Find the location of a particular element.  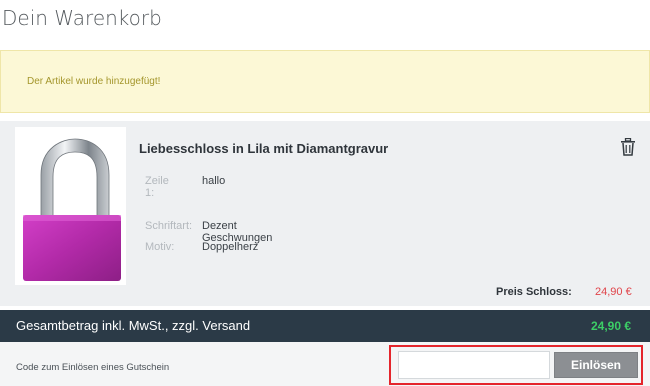

voucher-form: Einlösen is located at coordinates (516, 365).